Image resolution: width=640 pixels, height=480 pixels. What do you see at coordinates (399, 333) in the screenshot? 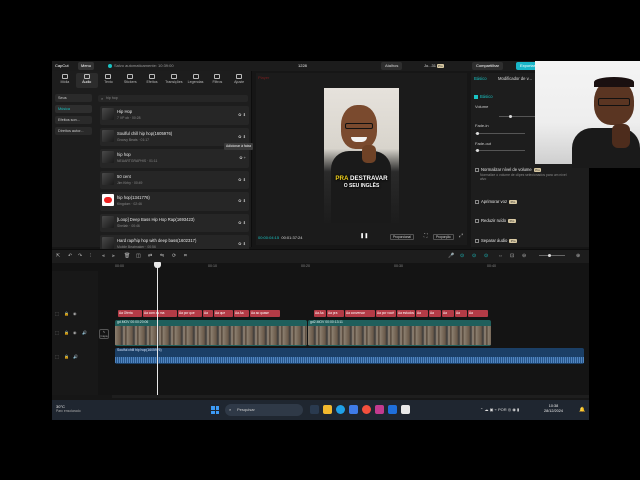
I see `video-clip: gd2.MOV 00:00:13:11` at bounding box center [399, 333].